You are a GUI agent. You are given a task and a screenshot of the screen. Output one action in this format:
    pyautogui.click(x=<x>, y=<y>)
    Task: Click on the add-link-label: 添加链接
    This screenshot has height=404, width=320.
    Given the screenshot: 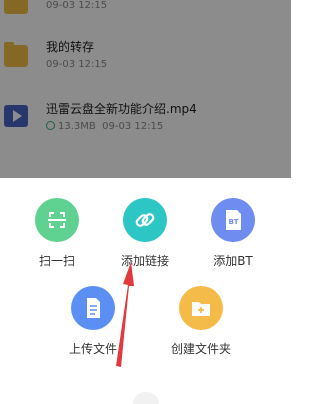 What is the action you would take?
    pyautogui.click(x=144, y=261)
    